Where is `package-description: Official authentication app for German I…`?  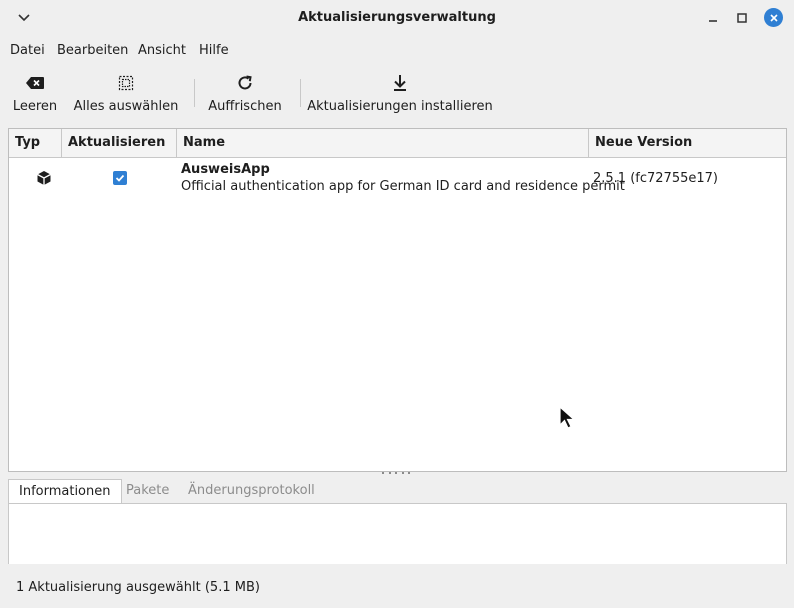
package-description: Official authentication app for German I… is located at coordinates (403, 186).